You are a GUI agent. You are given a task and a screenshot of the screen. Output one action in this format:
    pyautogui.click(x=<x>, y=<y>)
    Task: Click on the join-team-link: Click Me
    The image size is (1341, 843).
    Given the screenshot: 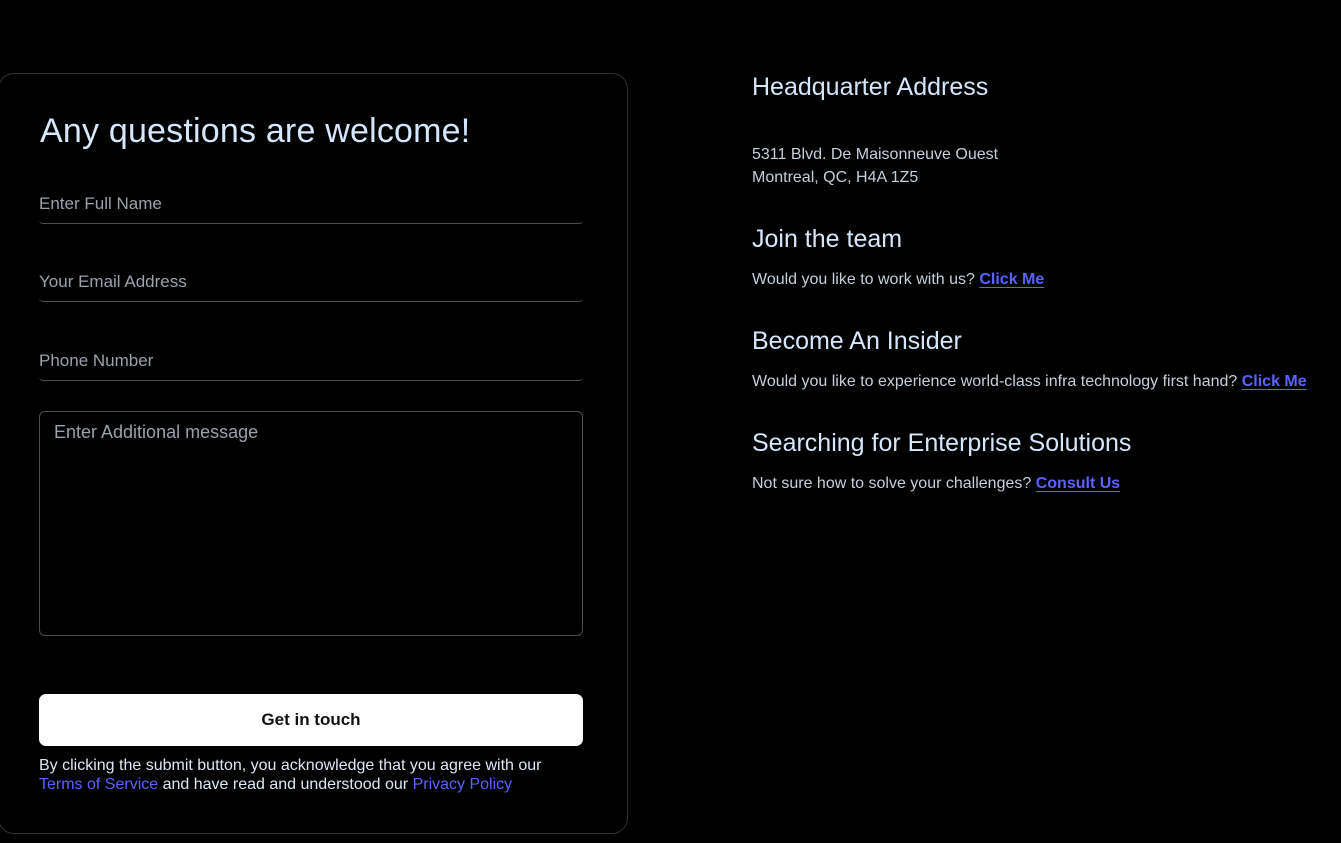 What is the action you would take?
    pyautogui.click(x=1011, y=279)
    